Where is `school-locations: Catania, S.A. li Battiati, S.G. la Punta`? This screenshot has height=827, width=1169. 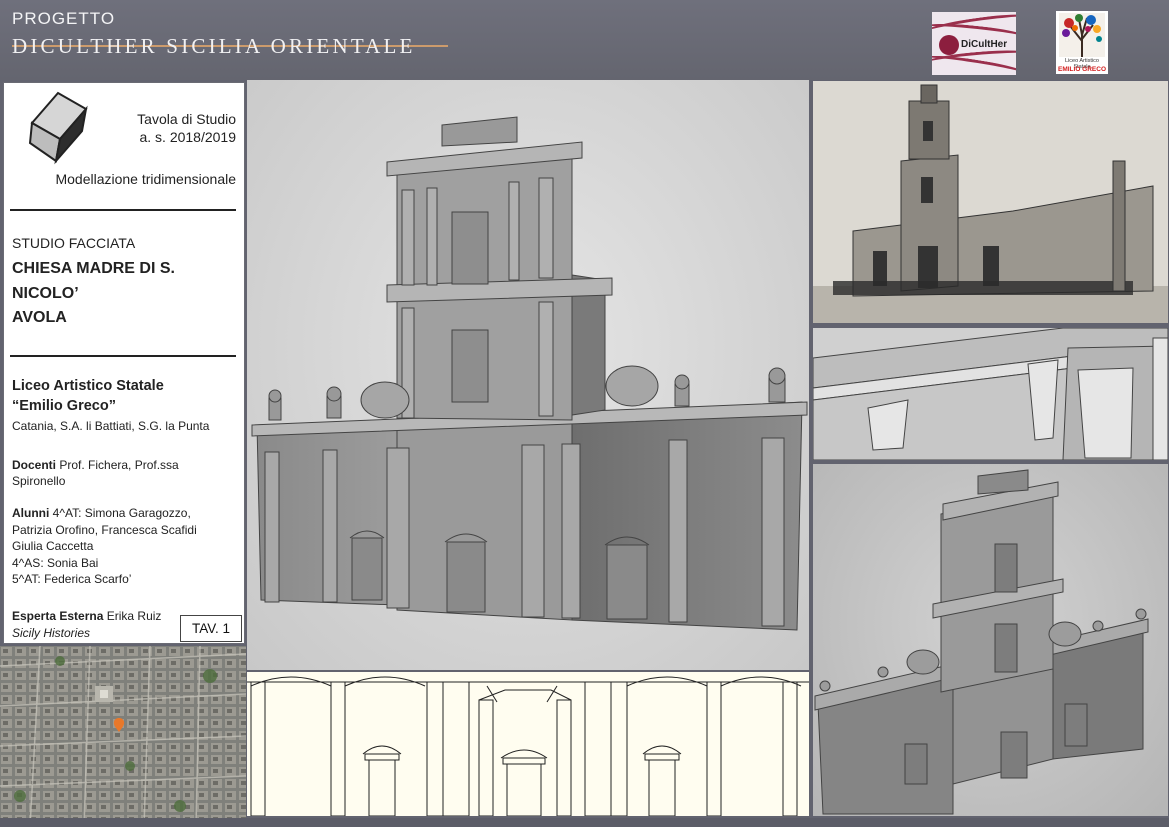
school-locations: Catania, S.A. li Battiati, S.G. la Punta is located at coordinates (111, 426).